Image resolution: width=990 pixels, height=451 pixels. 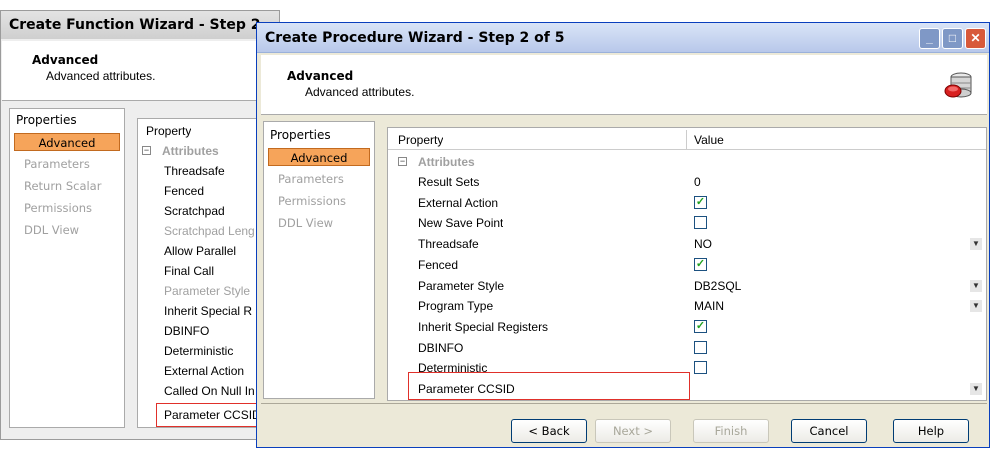 What do you see at coordinates (958, 85) in the screenshot?
I see `database-wizard-icon` at bounding box center [958, 85].